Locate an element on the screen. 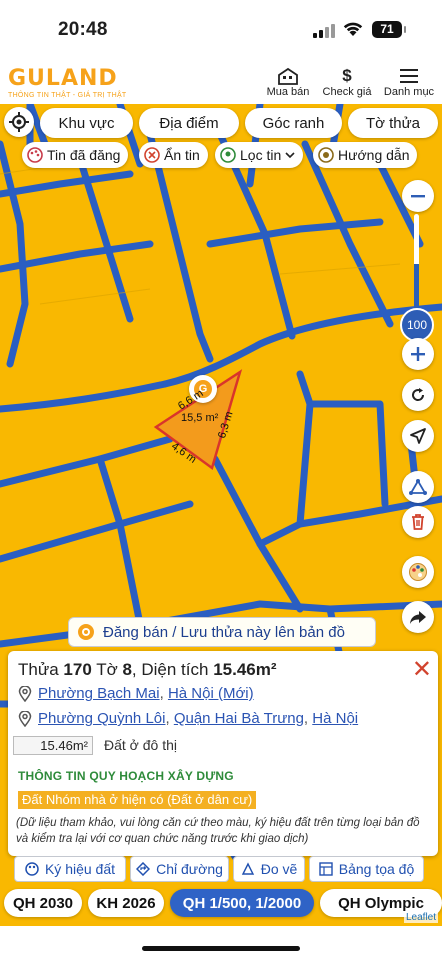 This screenshot has height=960, width=442. filter-corner-button: Góc ranh is located at coordinates (293, 123).